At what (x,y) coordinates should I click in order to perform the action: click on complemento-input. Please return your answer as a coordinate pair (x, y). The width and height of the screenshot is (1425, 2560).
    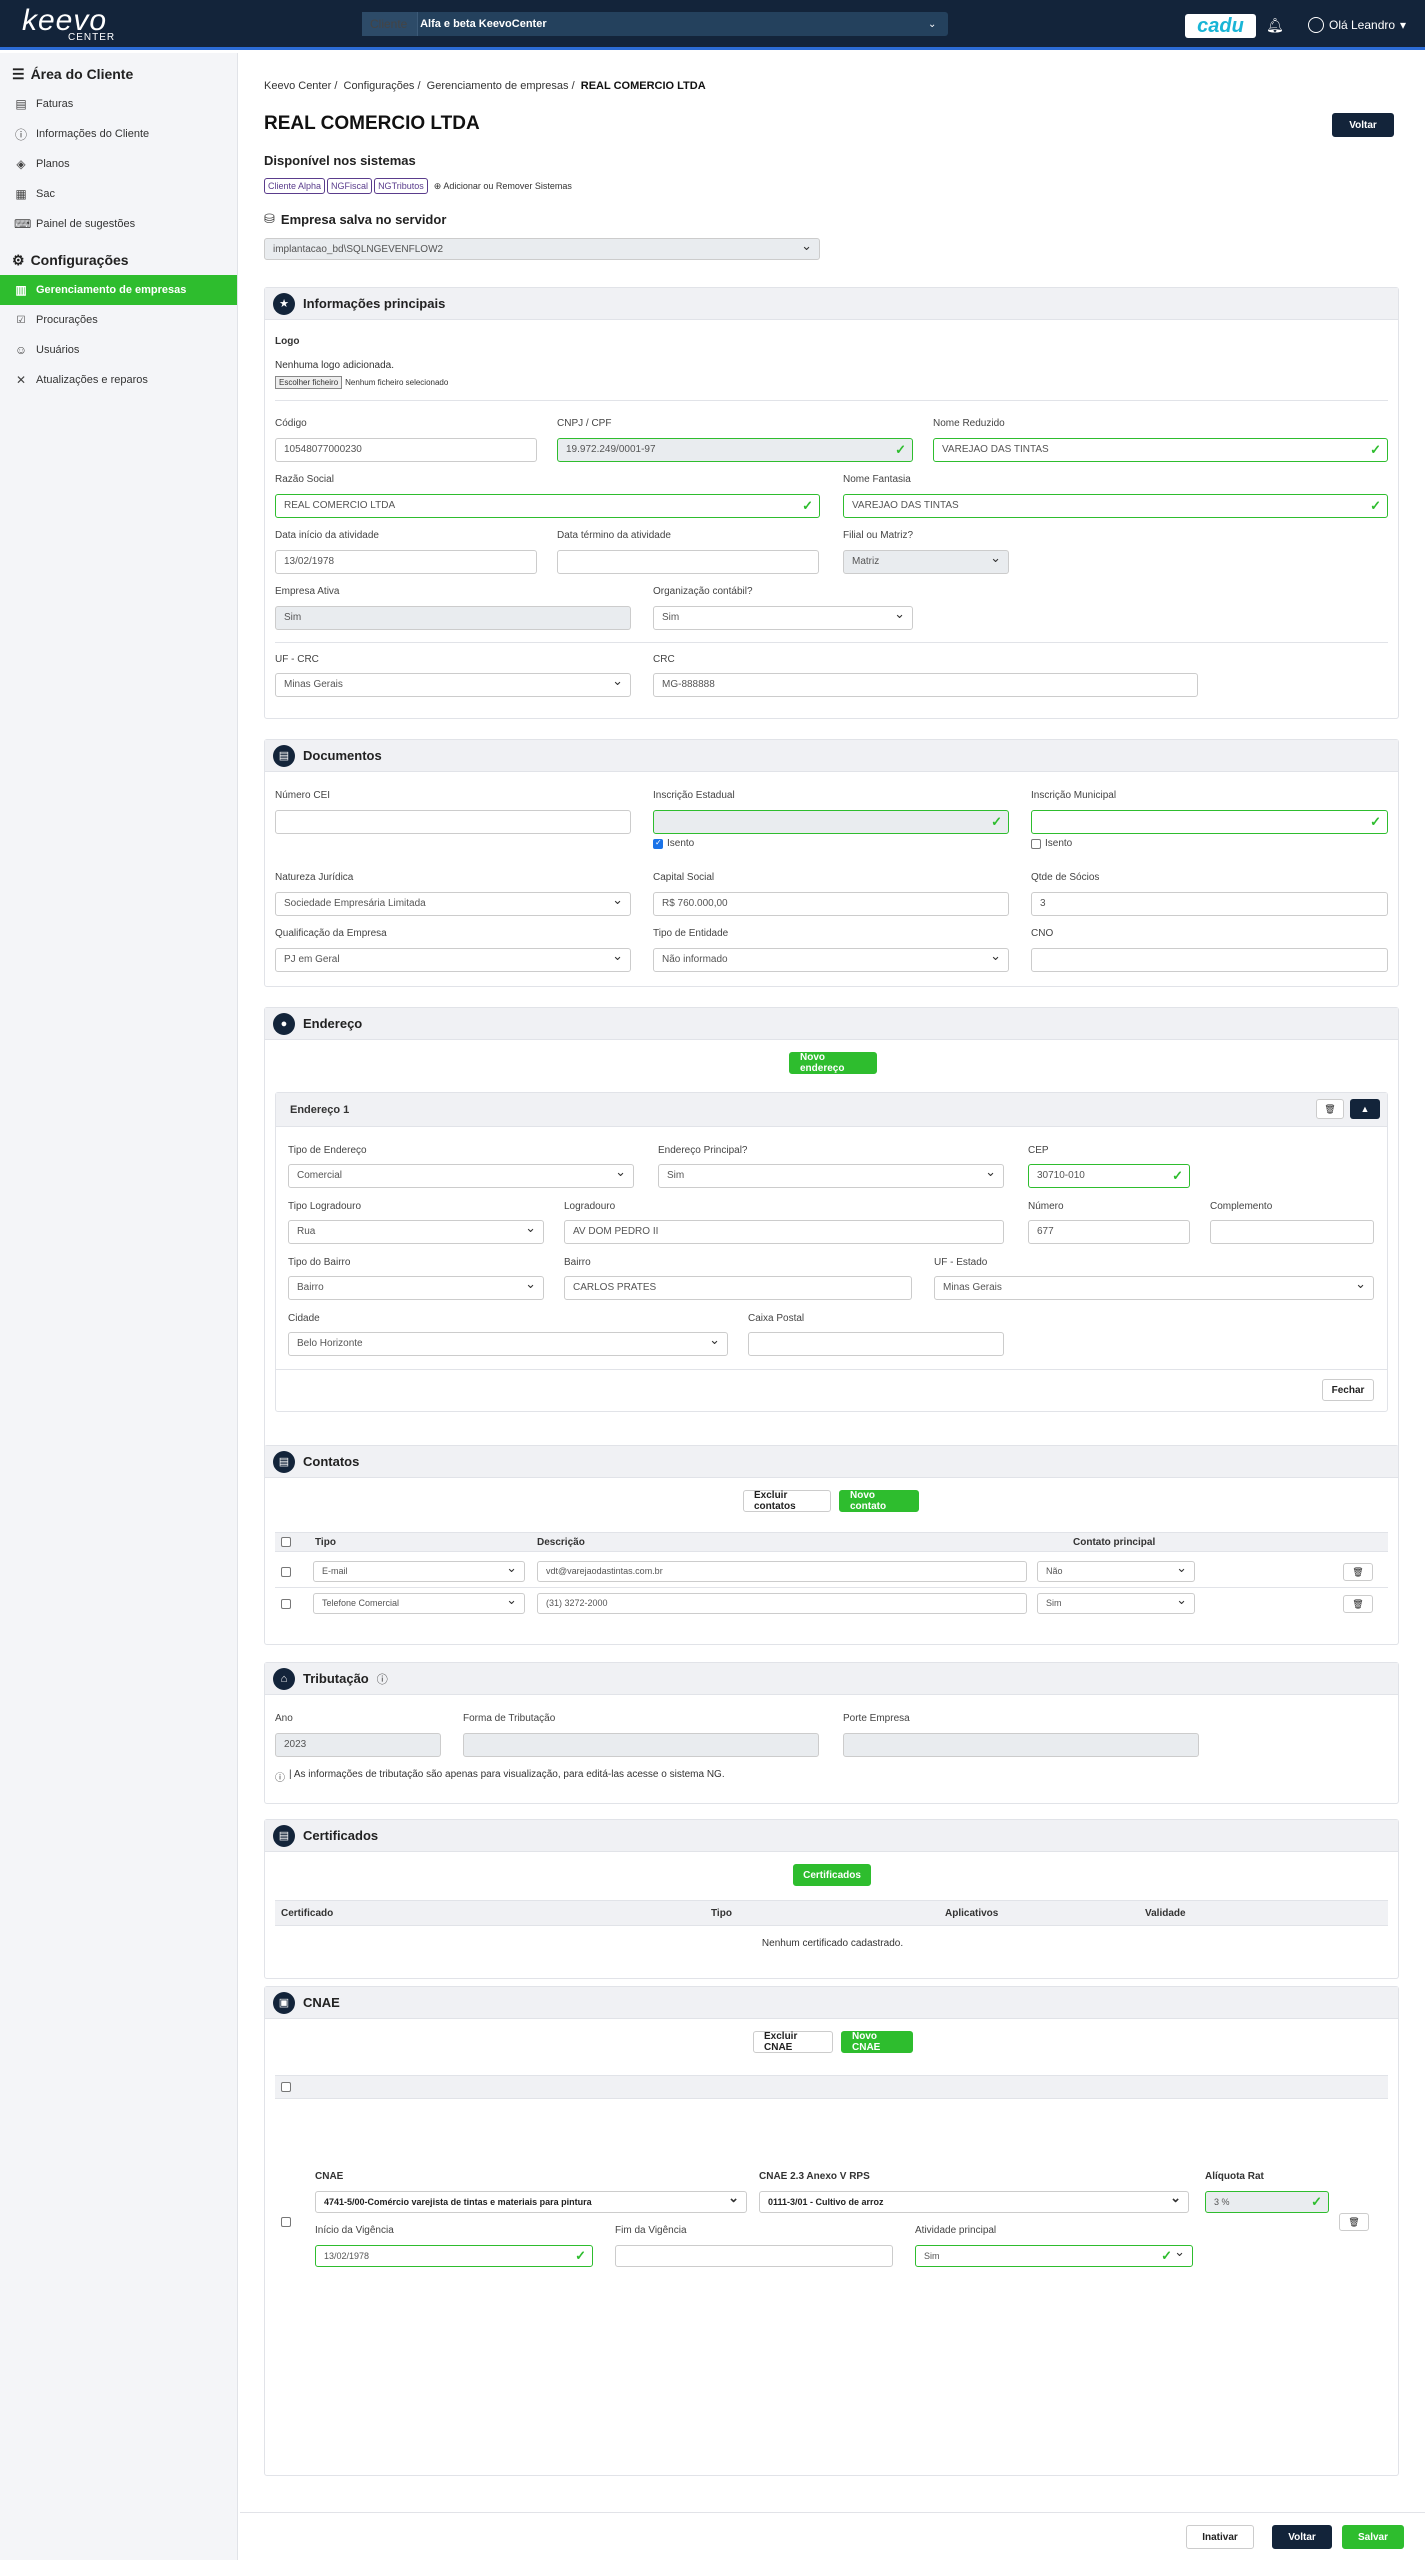
    Looking at the image, I should click on (1292, 1232).